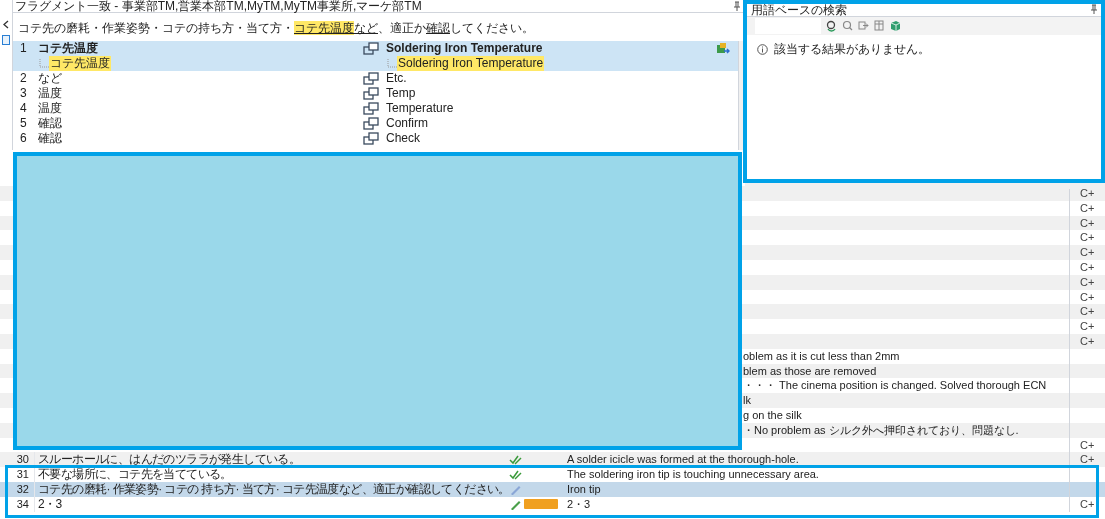 The image size is (1105, 519). I want to click on target-term: Soldering Iron Temperature, so click(464, 48).